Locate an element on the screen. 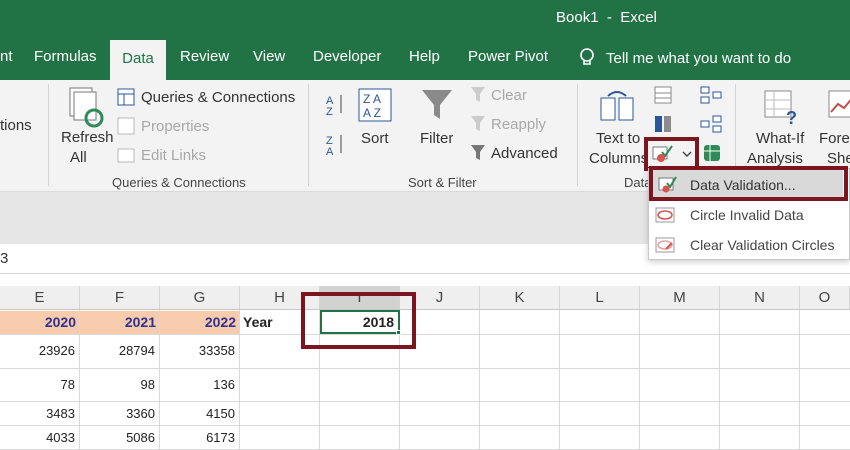 The width and height of the screenshot is (850, 450). tell-me-text: Tell me what you want to do is located at coordinates (699, 58).